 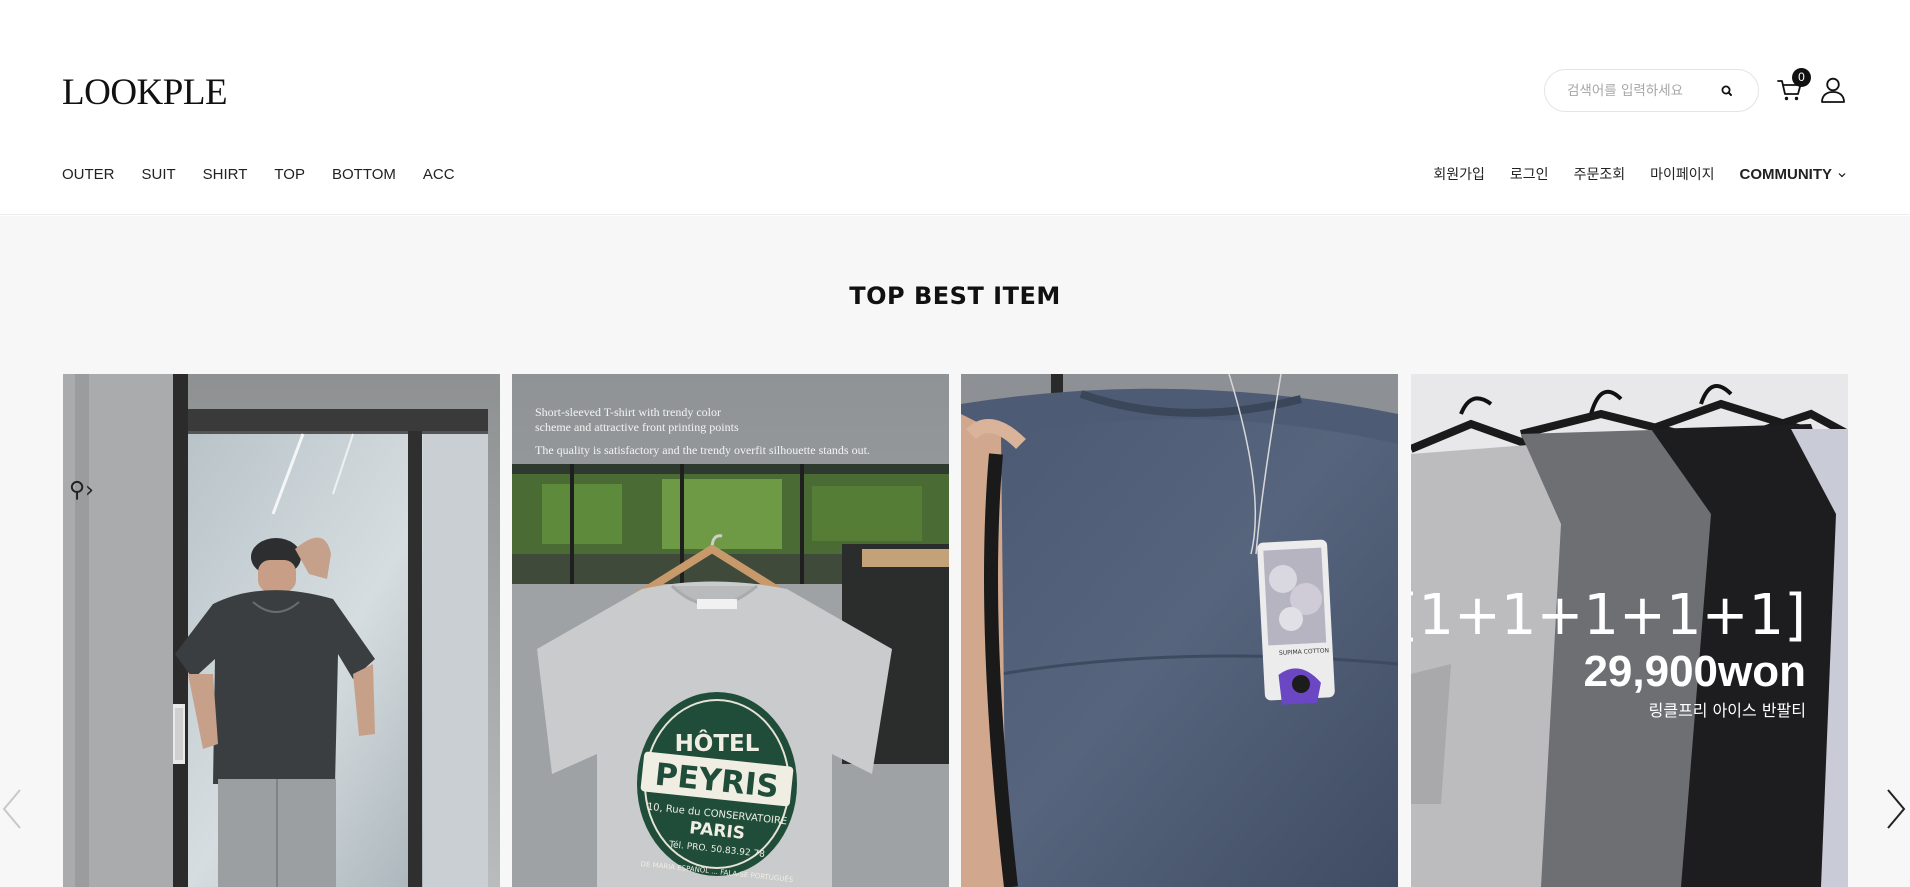 What do you see at coordinates (1694, 671) in the screenshot?
I see `promo-price: 29,900won` at bounding box center [1694, 671].